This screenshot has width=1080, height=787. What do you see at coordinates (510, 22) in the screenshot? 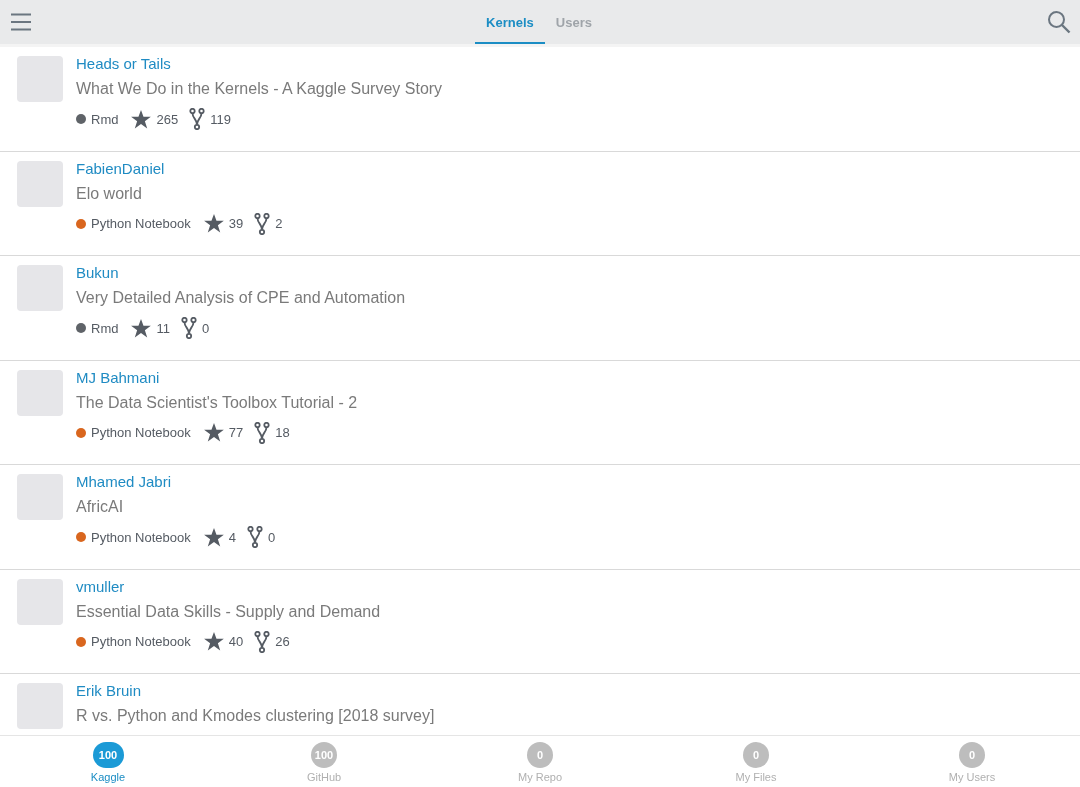
I see `tab: Kernels` at bounding box center [510, 22].